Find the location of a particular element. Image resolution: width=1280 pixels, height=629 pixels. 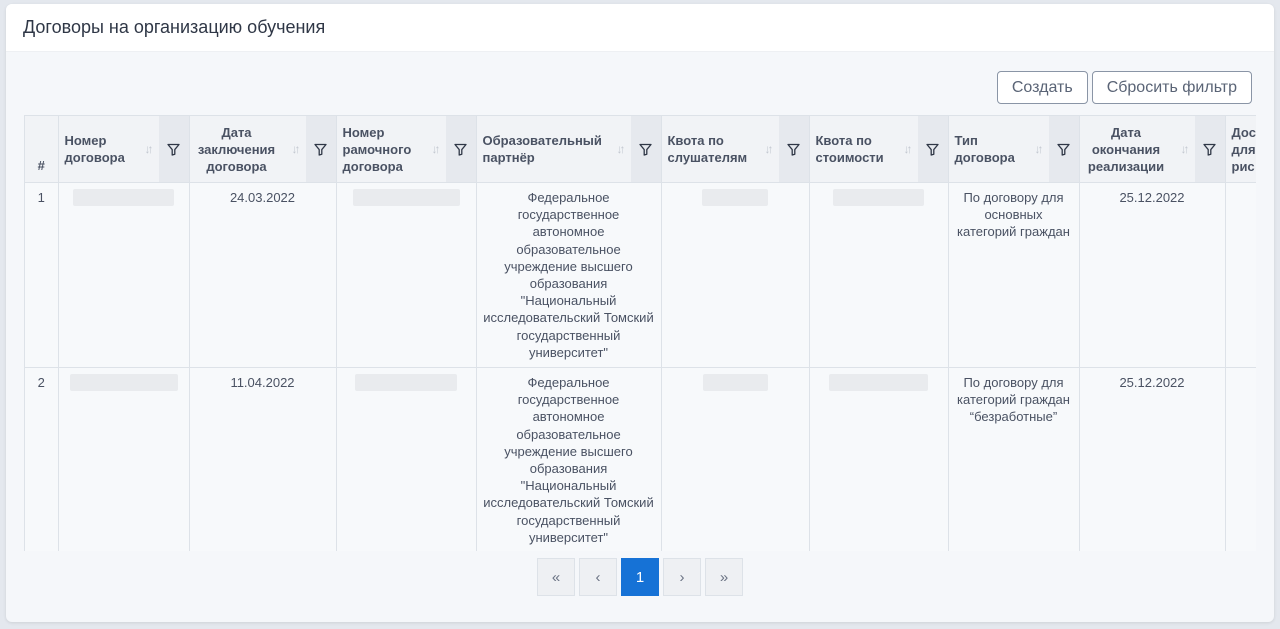

last-page-button: » is located at coordinates (724, 577).